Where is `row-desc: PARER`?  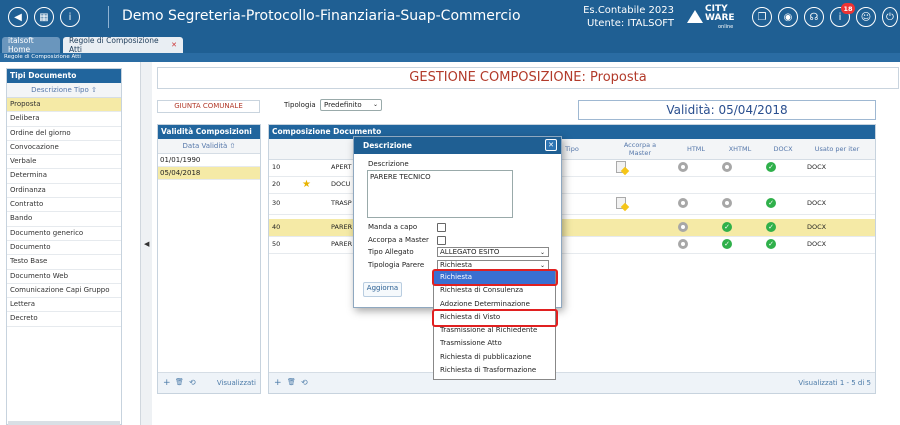
row-desc: PARER is located at coordinates (342, 244).